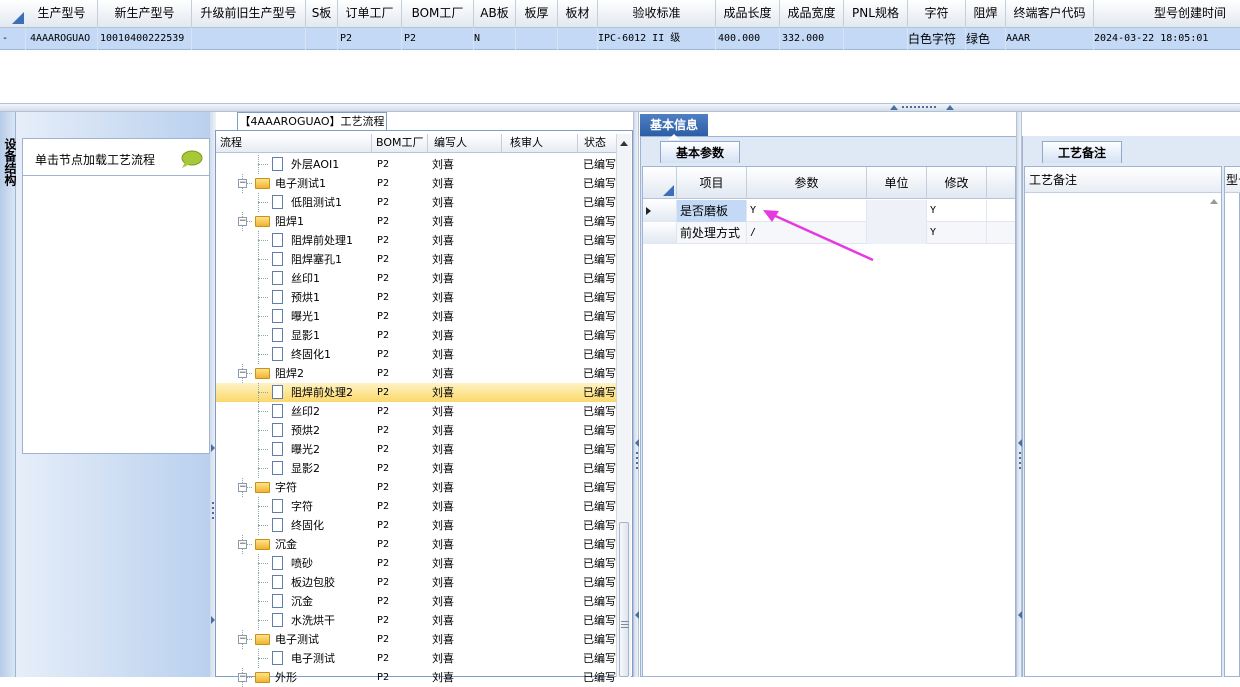 The height and width of the screenshot is (687, 1240). What do you see at coordinates (812, 14) in the screenshot?
I see `col-header: 成品宽度` at bounding box center [812, 14].